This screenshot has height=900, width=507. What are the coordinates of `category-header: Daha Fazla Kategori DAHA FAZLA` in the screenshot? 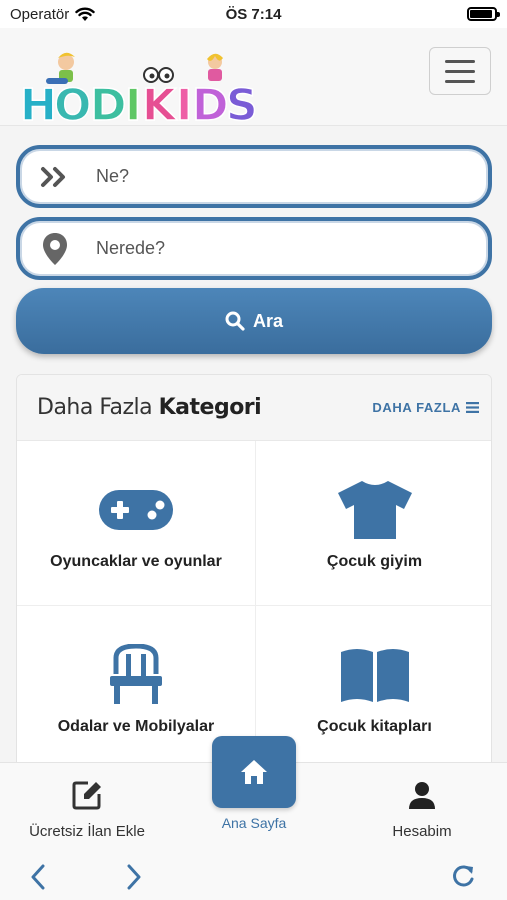 It's located at (254, 408).